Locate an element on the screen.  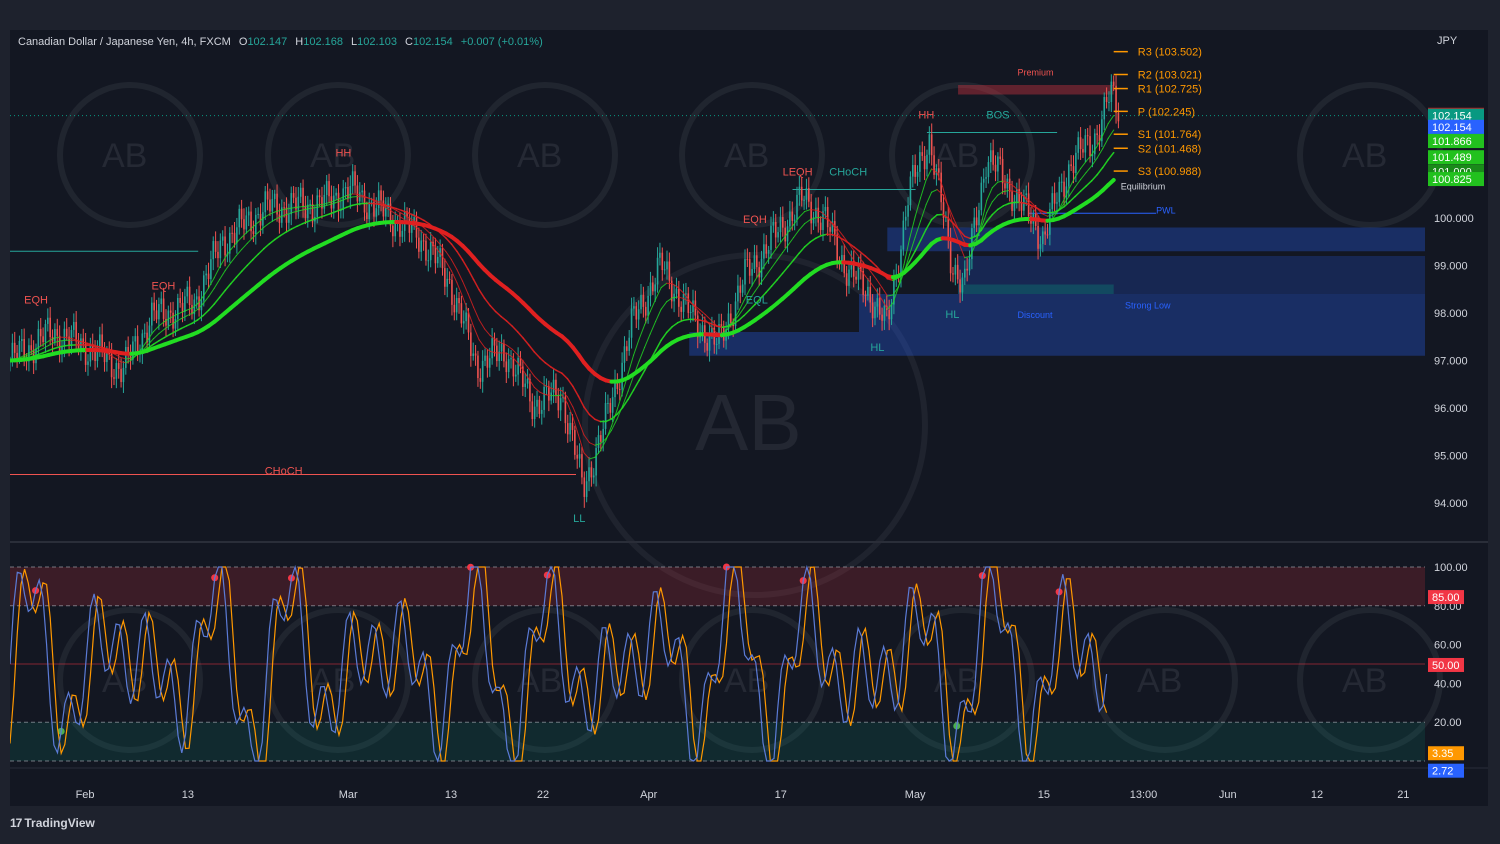
time-axis-label: Apr is located at coordinates (648, 795).